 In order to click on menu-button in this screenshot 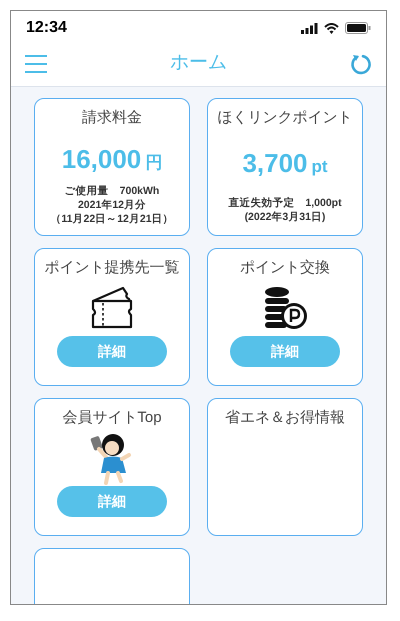, I will do `click(36, 63)`.